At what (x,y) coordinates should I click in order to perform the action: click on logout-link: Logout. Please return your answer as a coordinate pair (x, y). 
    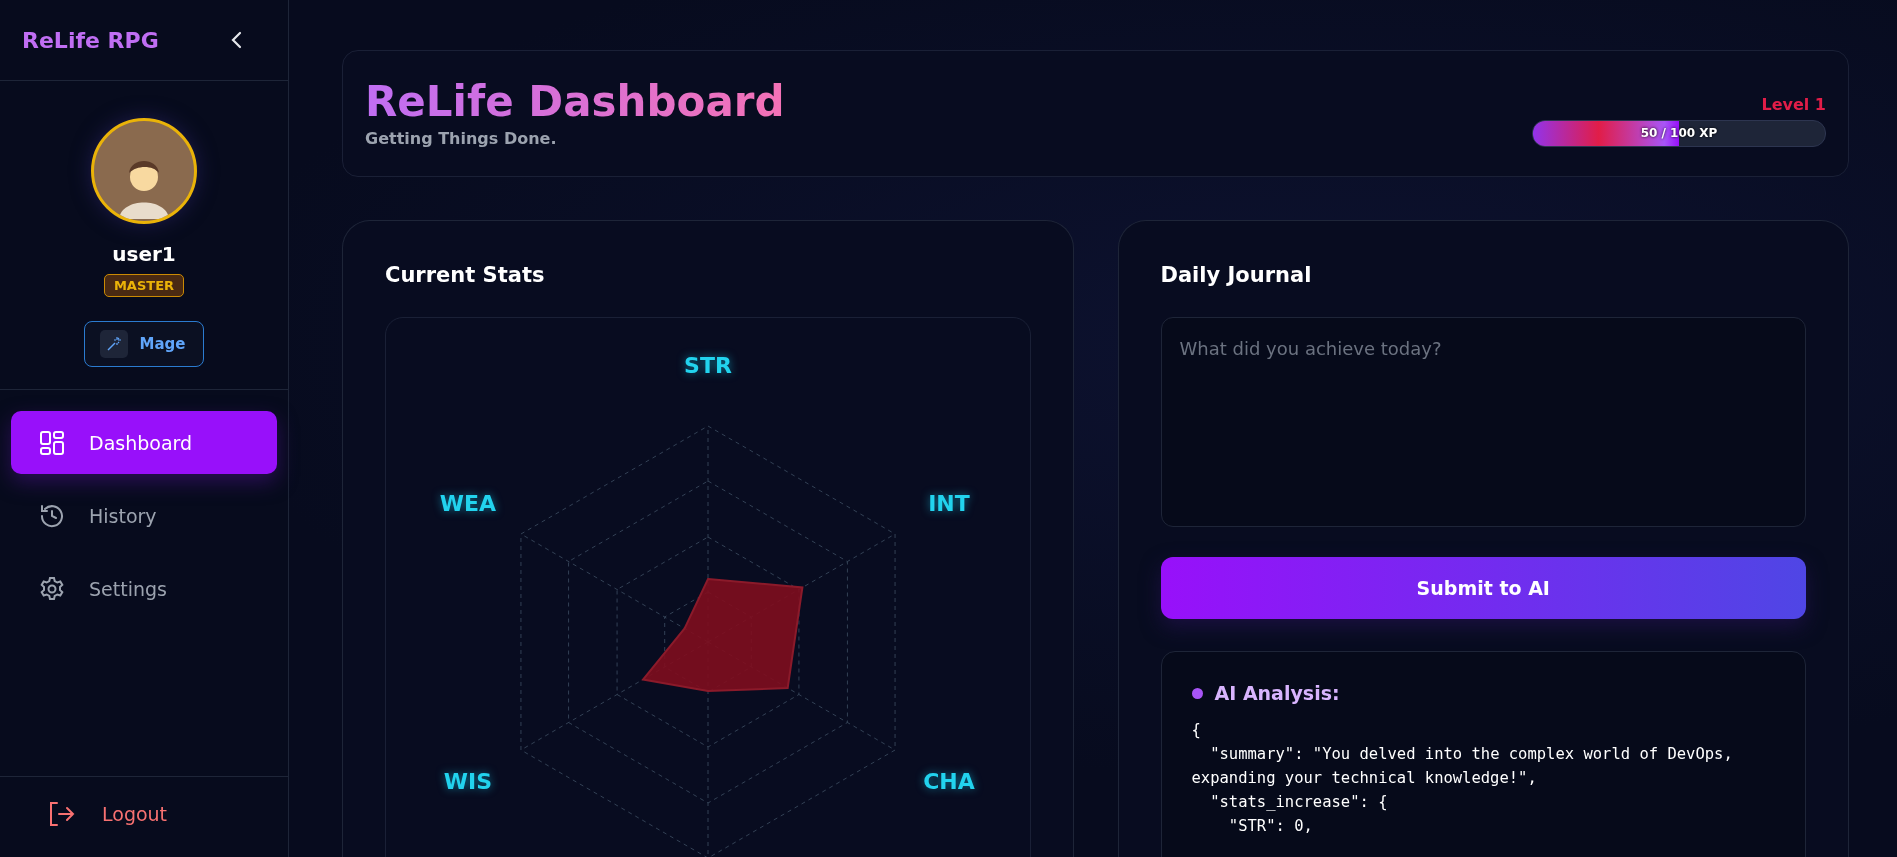
    Looking at the image, I should click on (168, 814).